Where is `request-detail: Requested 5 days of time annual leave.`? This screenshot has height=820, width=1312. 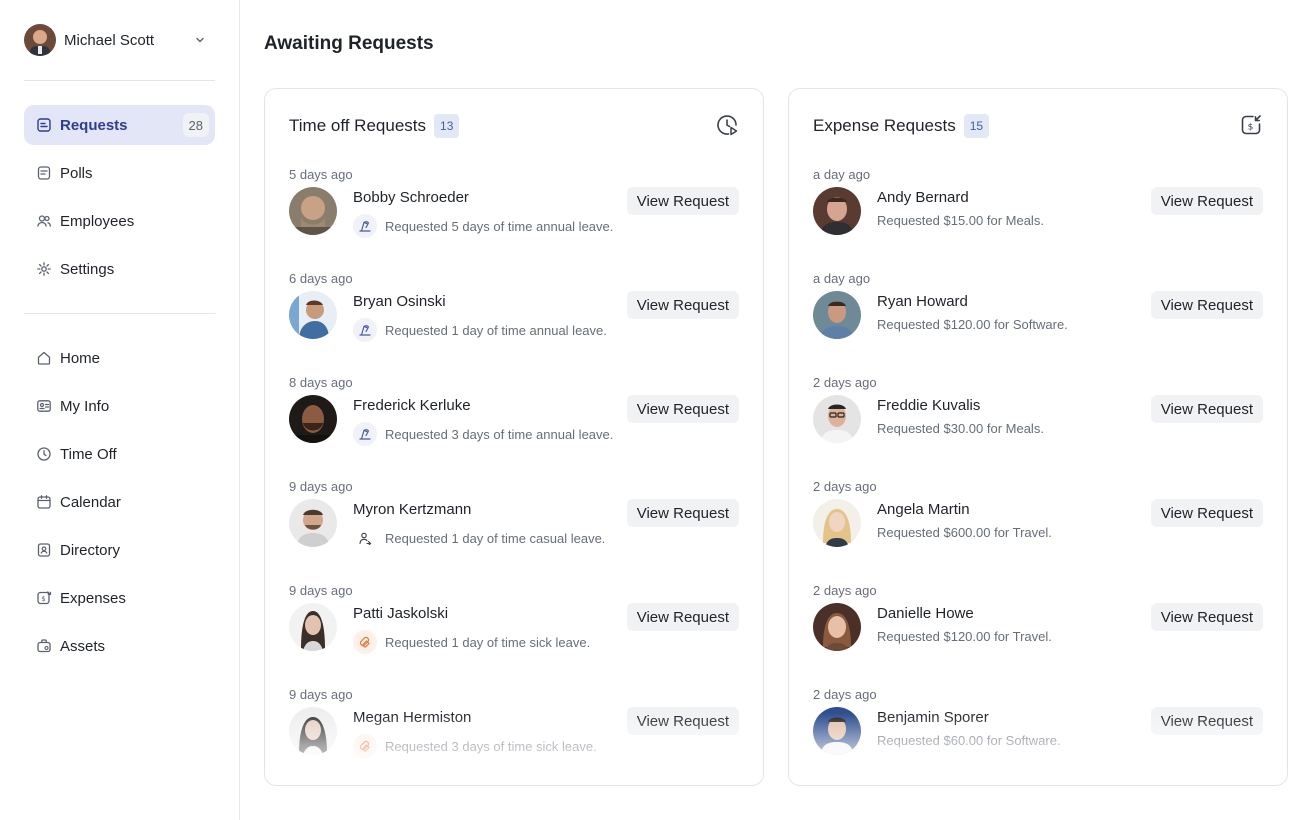 request-detail: Requested 5 days of time annual leave. is located at coordinates (483, 226).